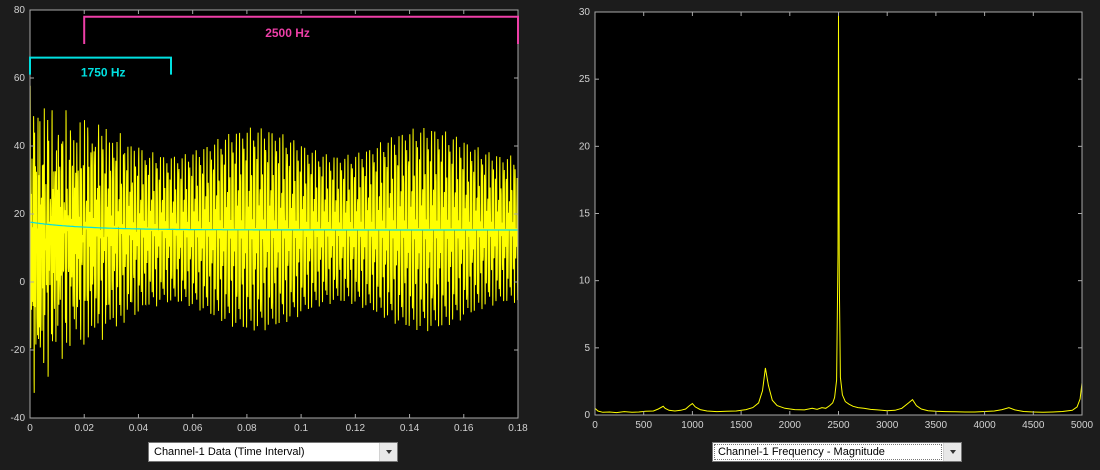 The width and height of the screenshot is (1100, 470). I want to click on svg-text: 3500, so click(936, 425).